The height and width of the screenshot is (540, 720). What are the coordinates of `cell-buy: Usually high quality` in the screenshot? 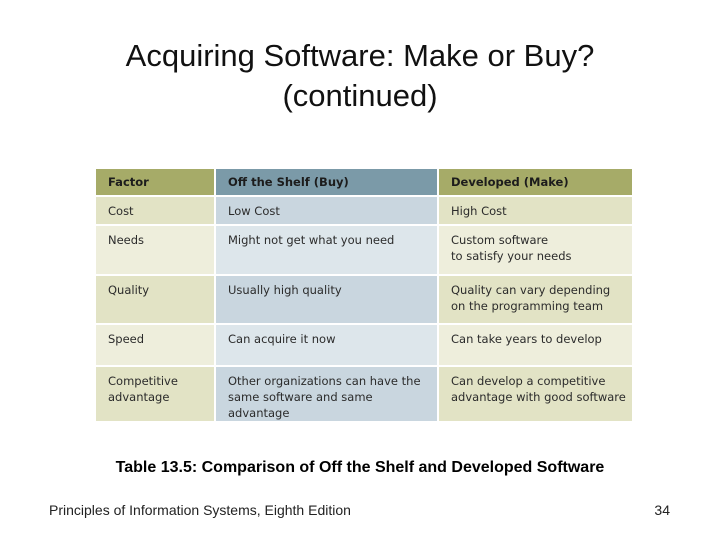 It's located at (327, 300).